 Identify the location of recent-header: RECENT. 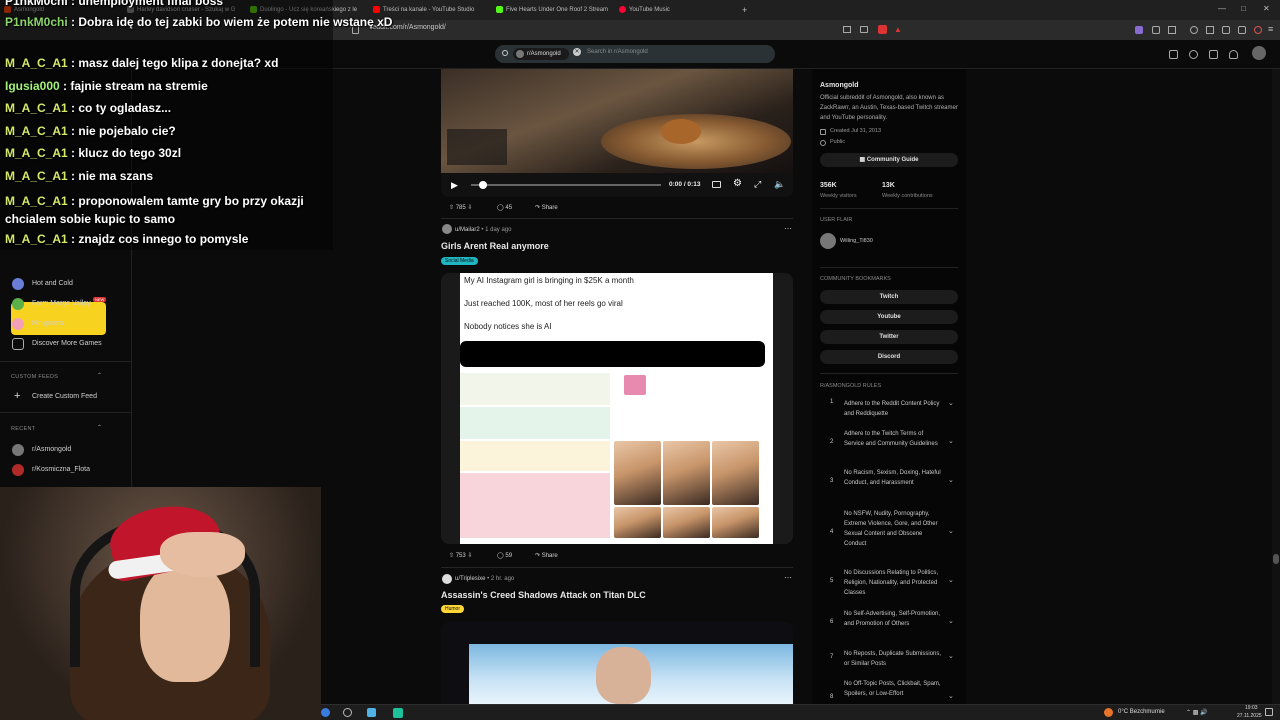
(23, 429).